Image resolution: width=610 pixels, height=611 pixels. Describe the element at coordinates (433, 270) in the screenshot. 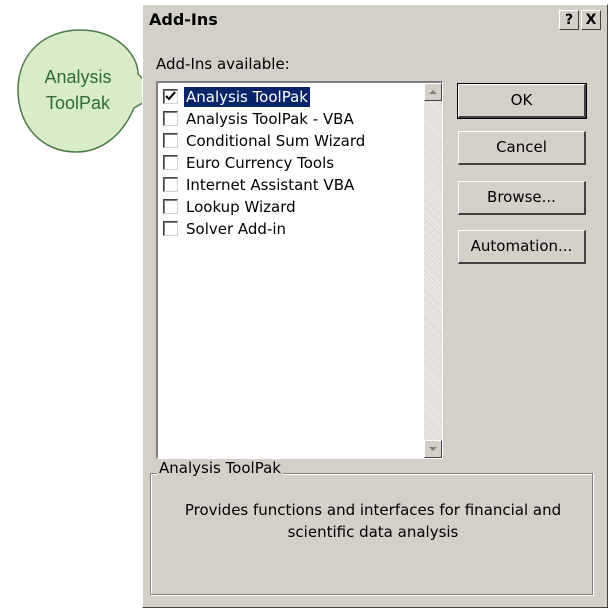

I see `vertical-scrollbar` at that location.